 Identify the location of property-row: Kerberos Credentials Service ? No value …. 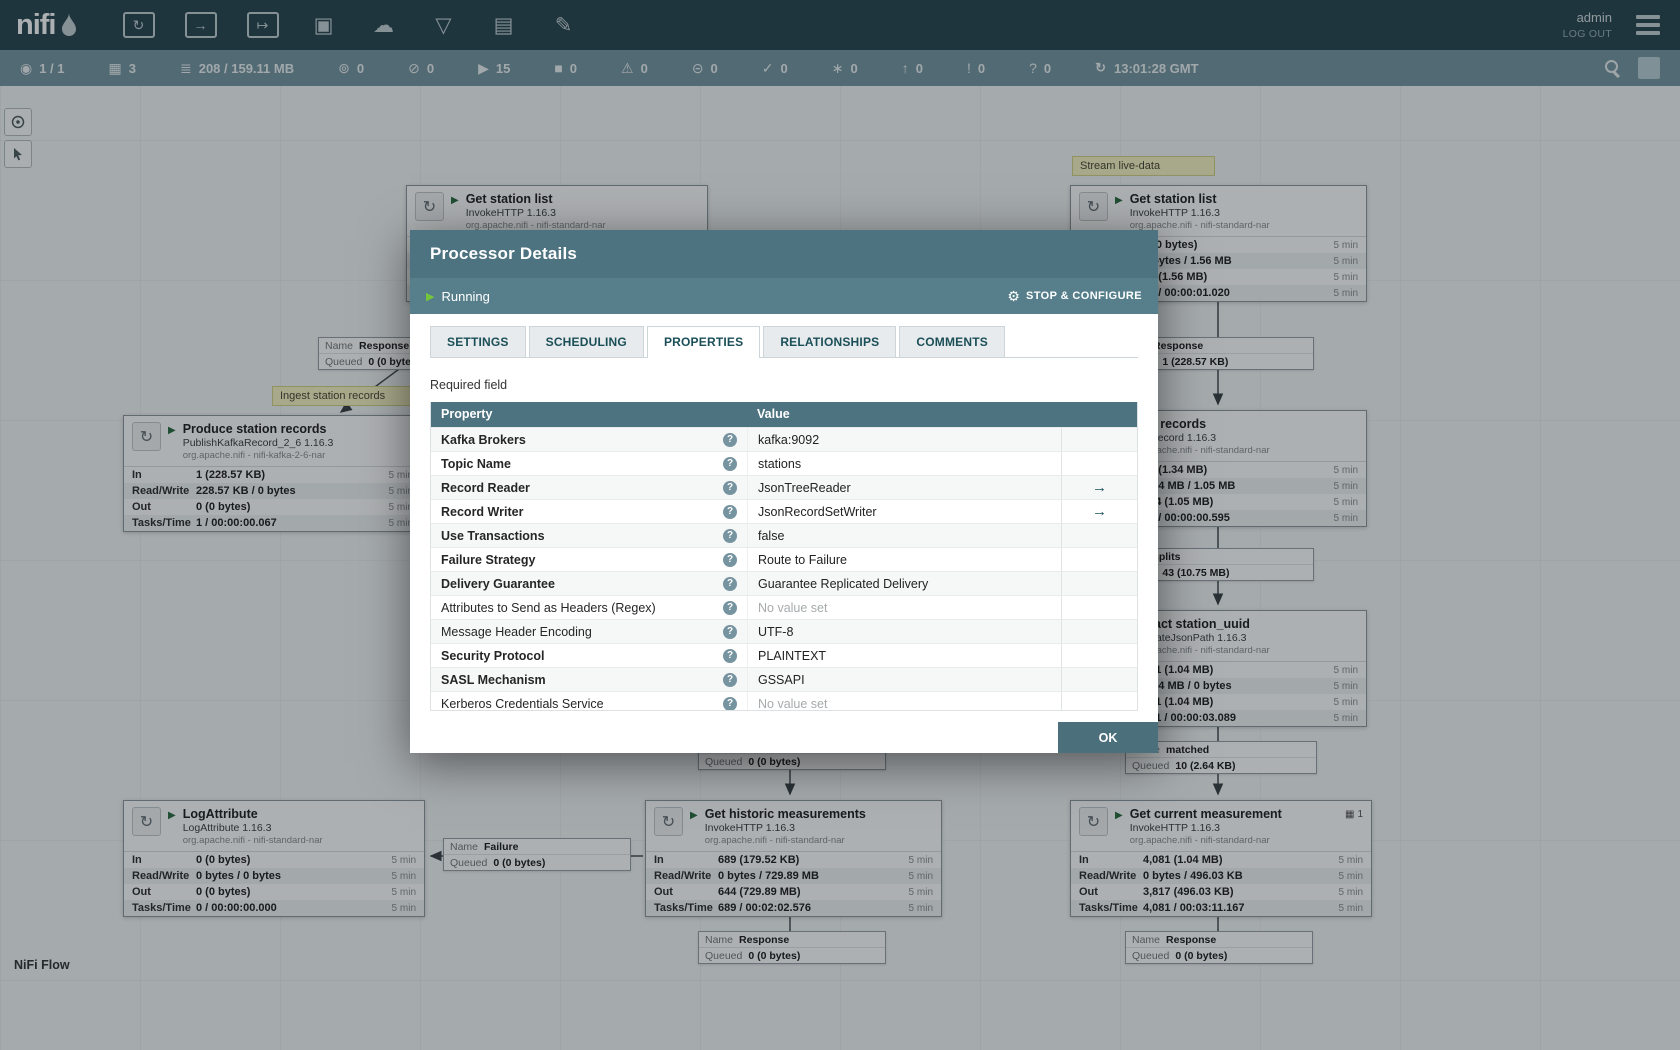
(784, 701).